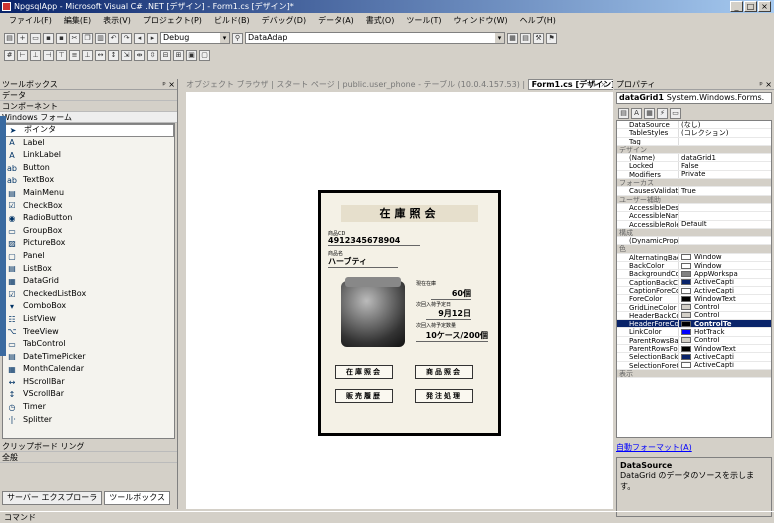  Describe the element at coordinates (100, 38) in the screenshot. I see `paste-icon: ▥` at that location.